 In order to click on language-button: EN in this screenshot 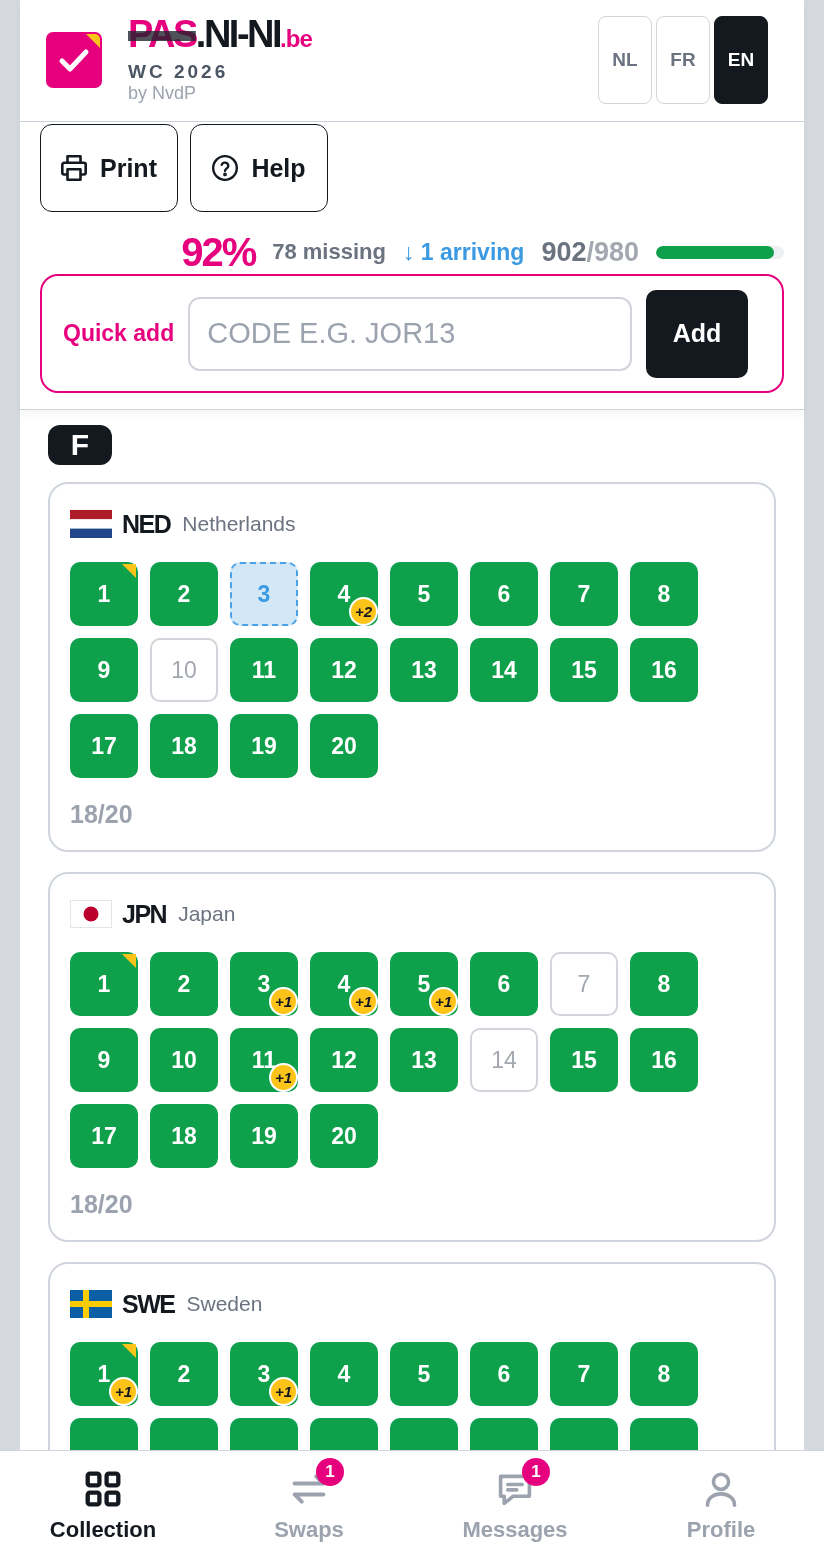, I will do `click(741, 60)`.